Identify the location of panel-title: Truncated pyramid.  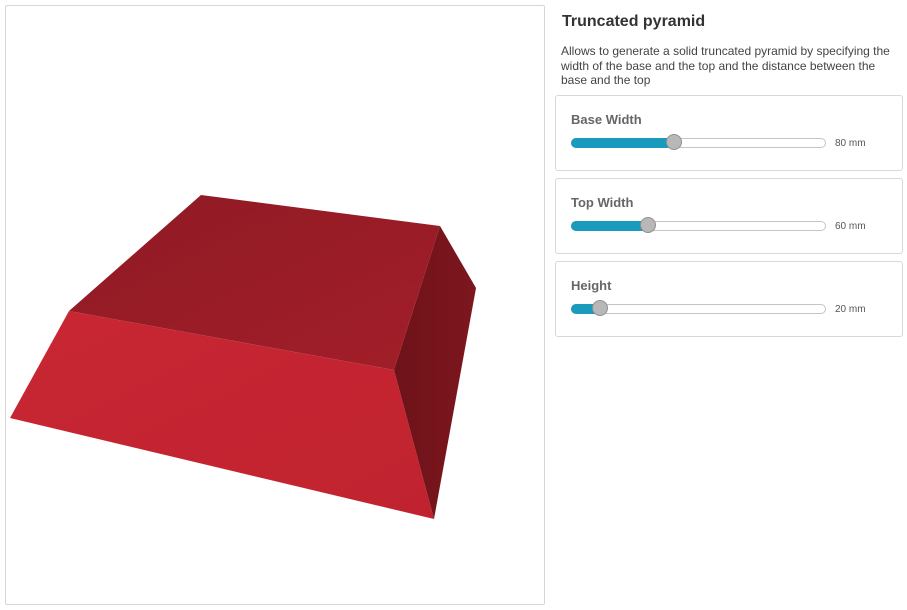
(634, 21).